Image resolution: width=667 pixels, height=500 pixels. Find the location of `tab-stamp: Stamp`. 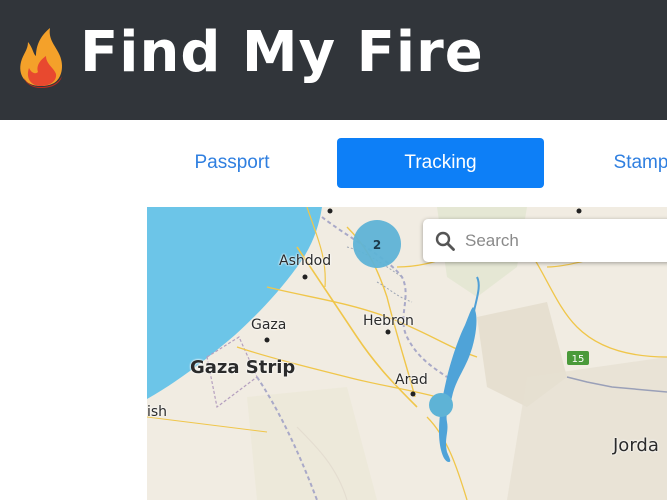

tab-stamp: Stamp is located at coordinates (631, 163).